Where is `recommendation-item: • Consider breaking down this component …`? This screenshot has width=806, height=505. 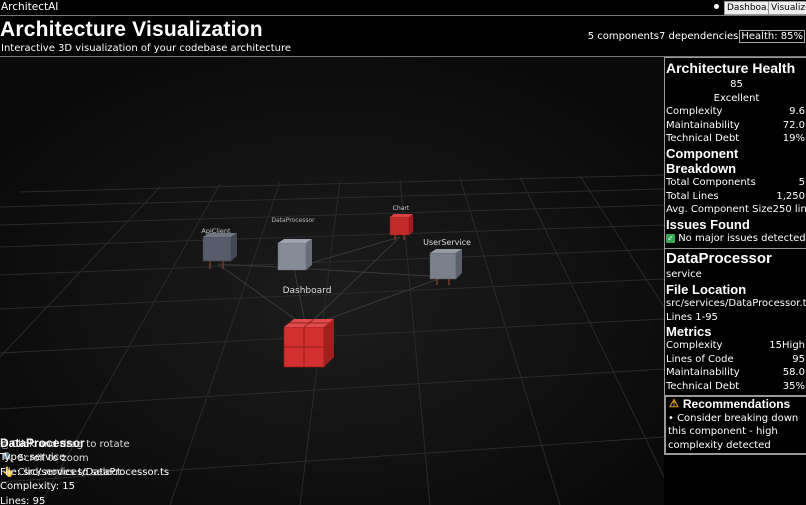 recommendation-item: • Consider breaking down this component … is located at coordinates (733, 431).